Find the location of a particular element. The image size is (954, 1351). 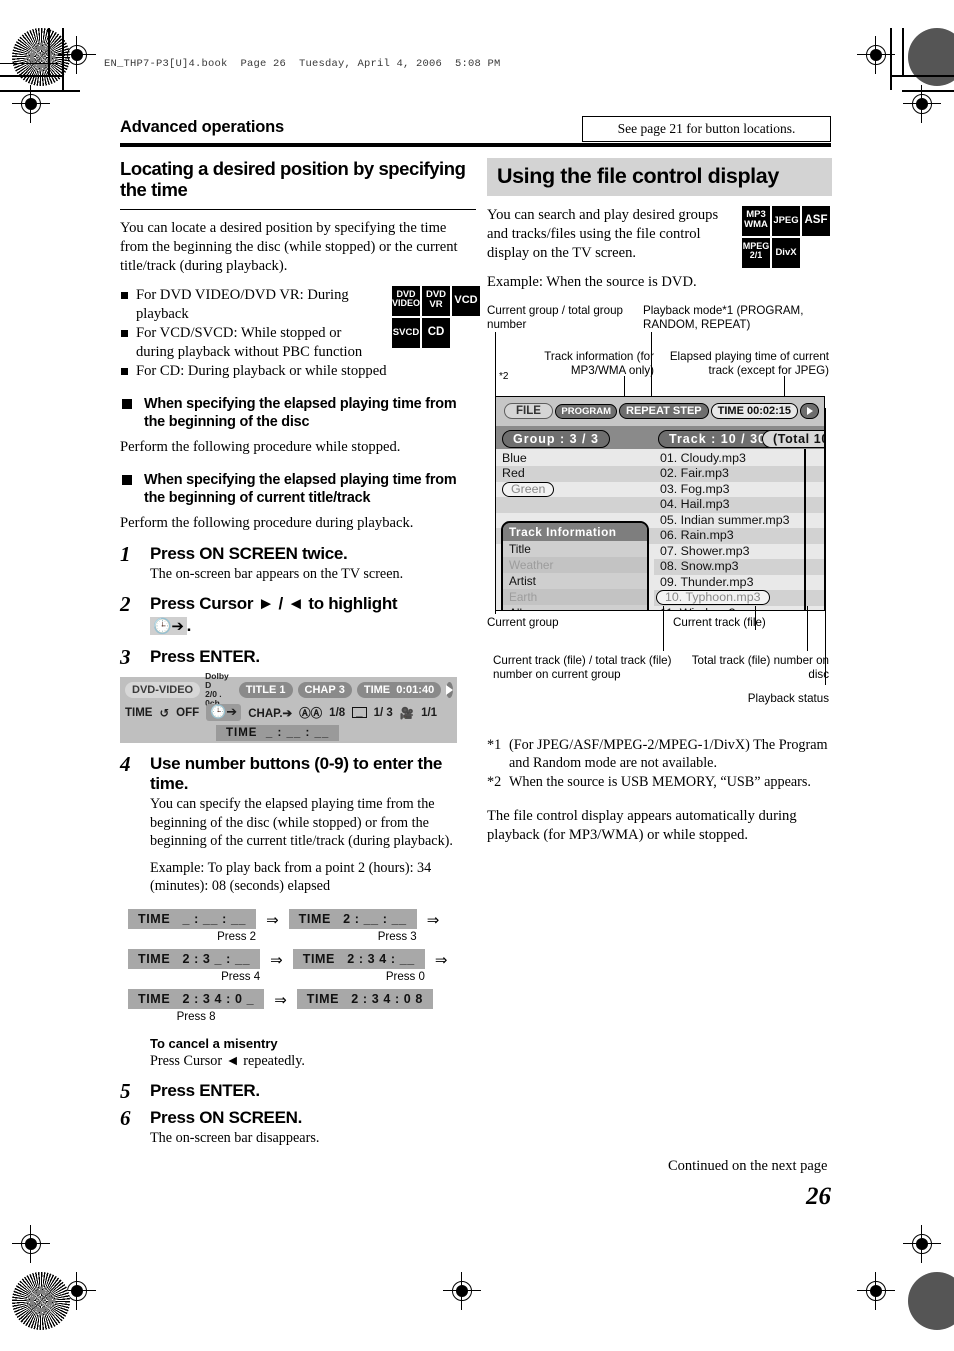

annotation-current-group-total: Current group / total group number is located at coordinates (555, 317).